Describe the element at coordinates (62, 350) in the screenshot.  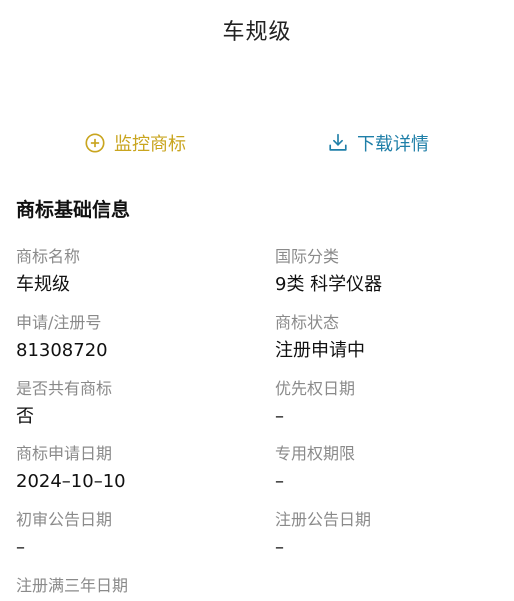
I see `field-value: 81308720` at that location.